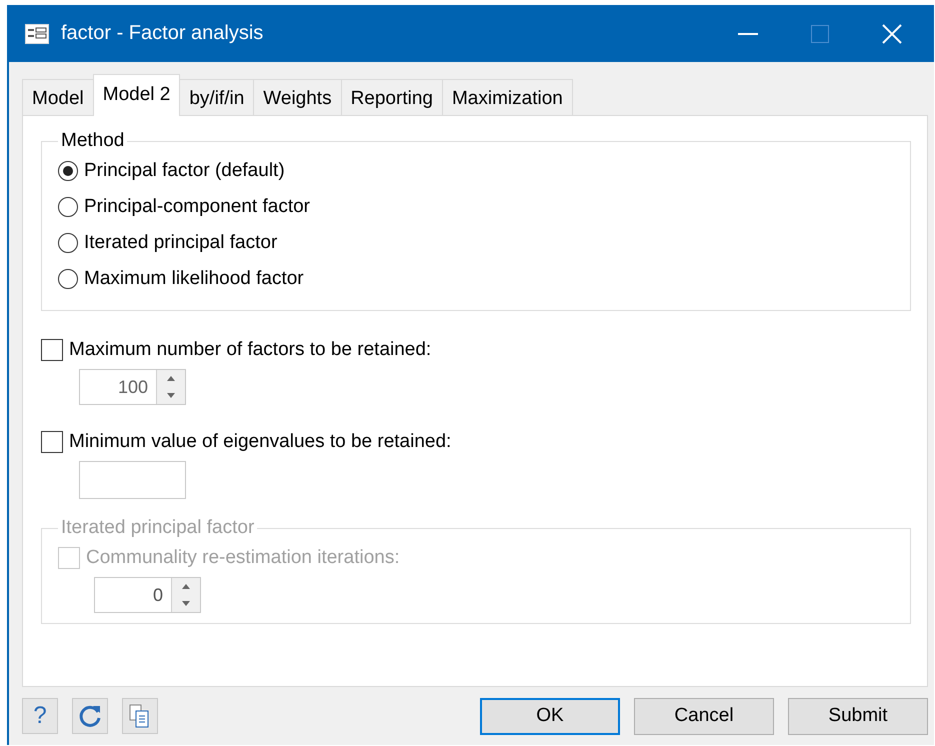 The height and width of the screenshot is (746, 935). What do you see at coordinates (748, 33) in the screenshot?
I see `minimize-icon` at bounding box center [748, 33].